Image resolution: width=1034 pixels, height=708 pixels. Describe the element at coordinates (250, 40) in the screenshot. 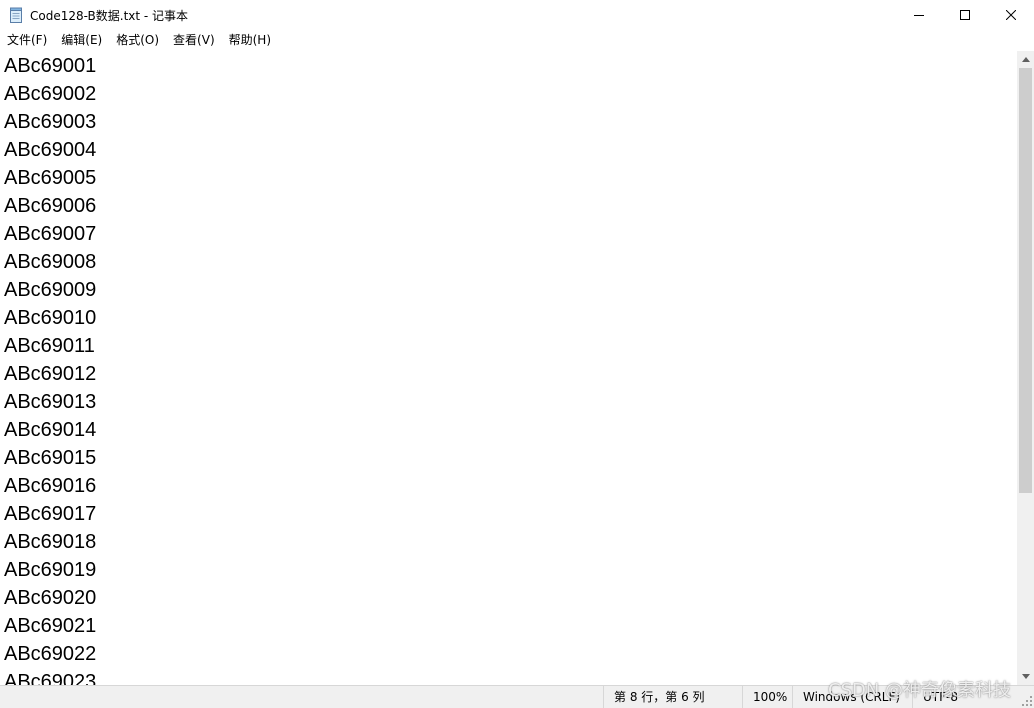

I see `menu-help: 帮助(H)` at that location.